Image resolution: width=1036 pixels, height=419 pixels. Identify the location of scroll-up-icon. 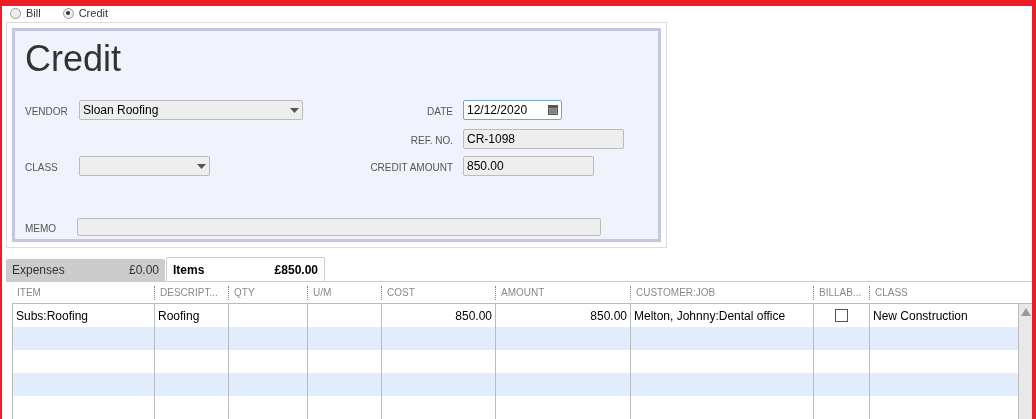
(1025, 312).